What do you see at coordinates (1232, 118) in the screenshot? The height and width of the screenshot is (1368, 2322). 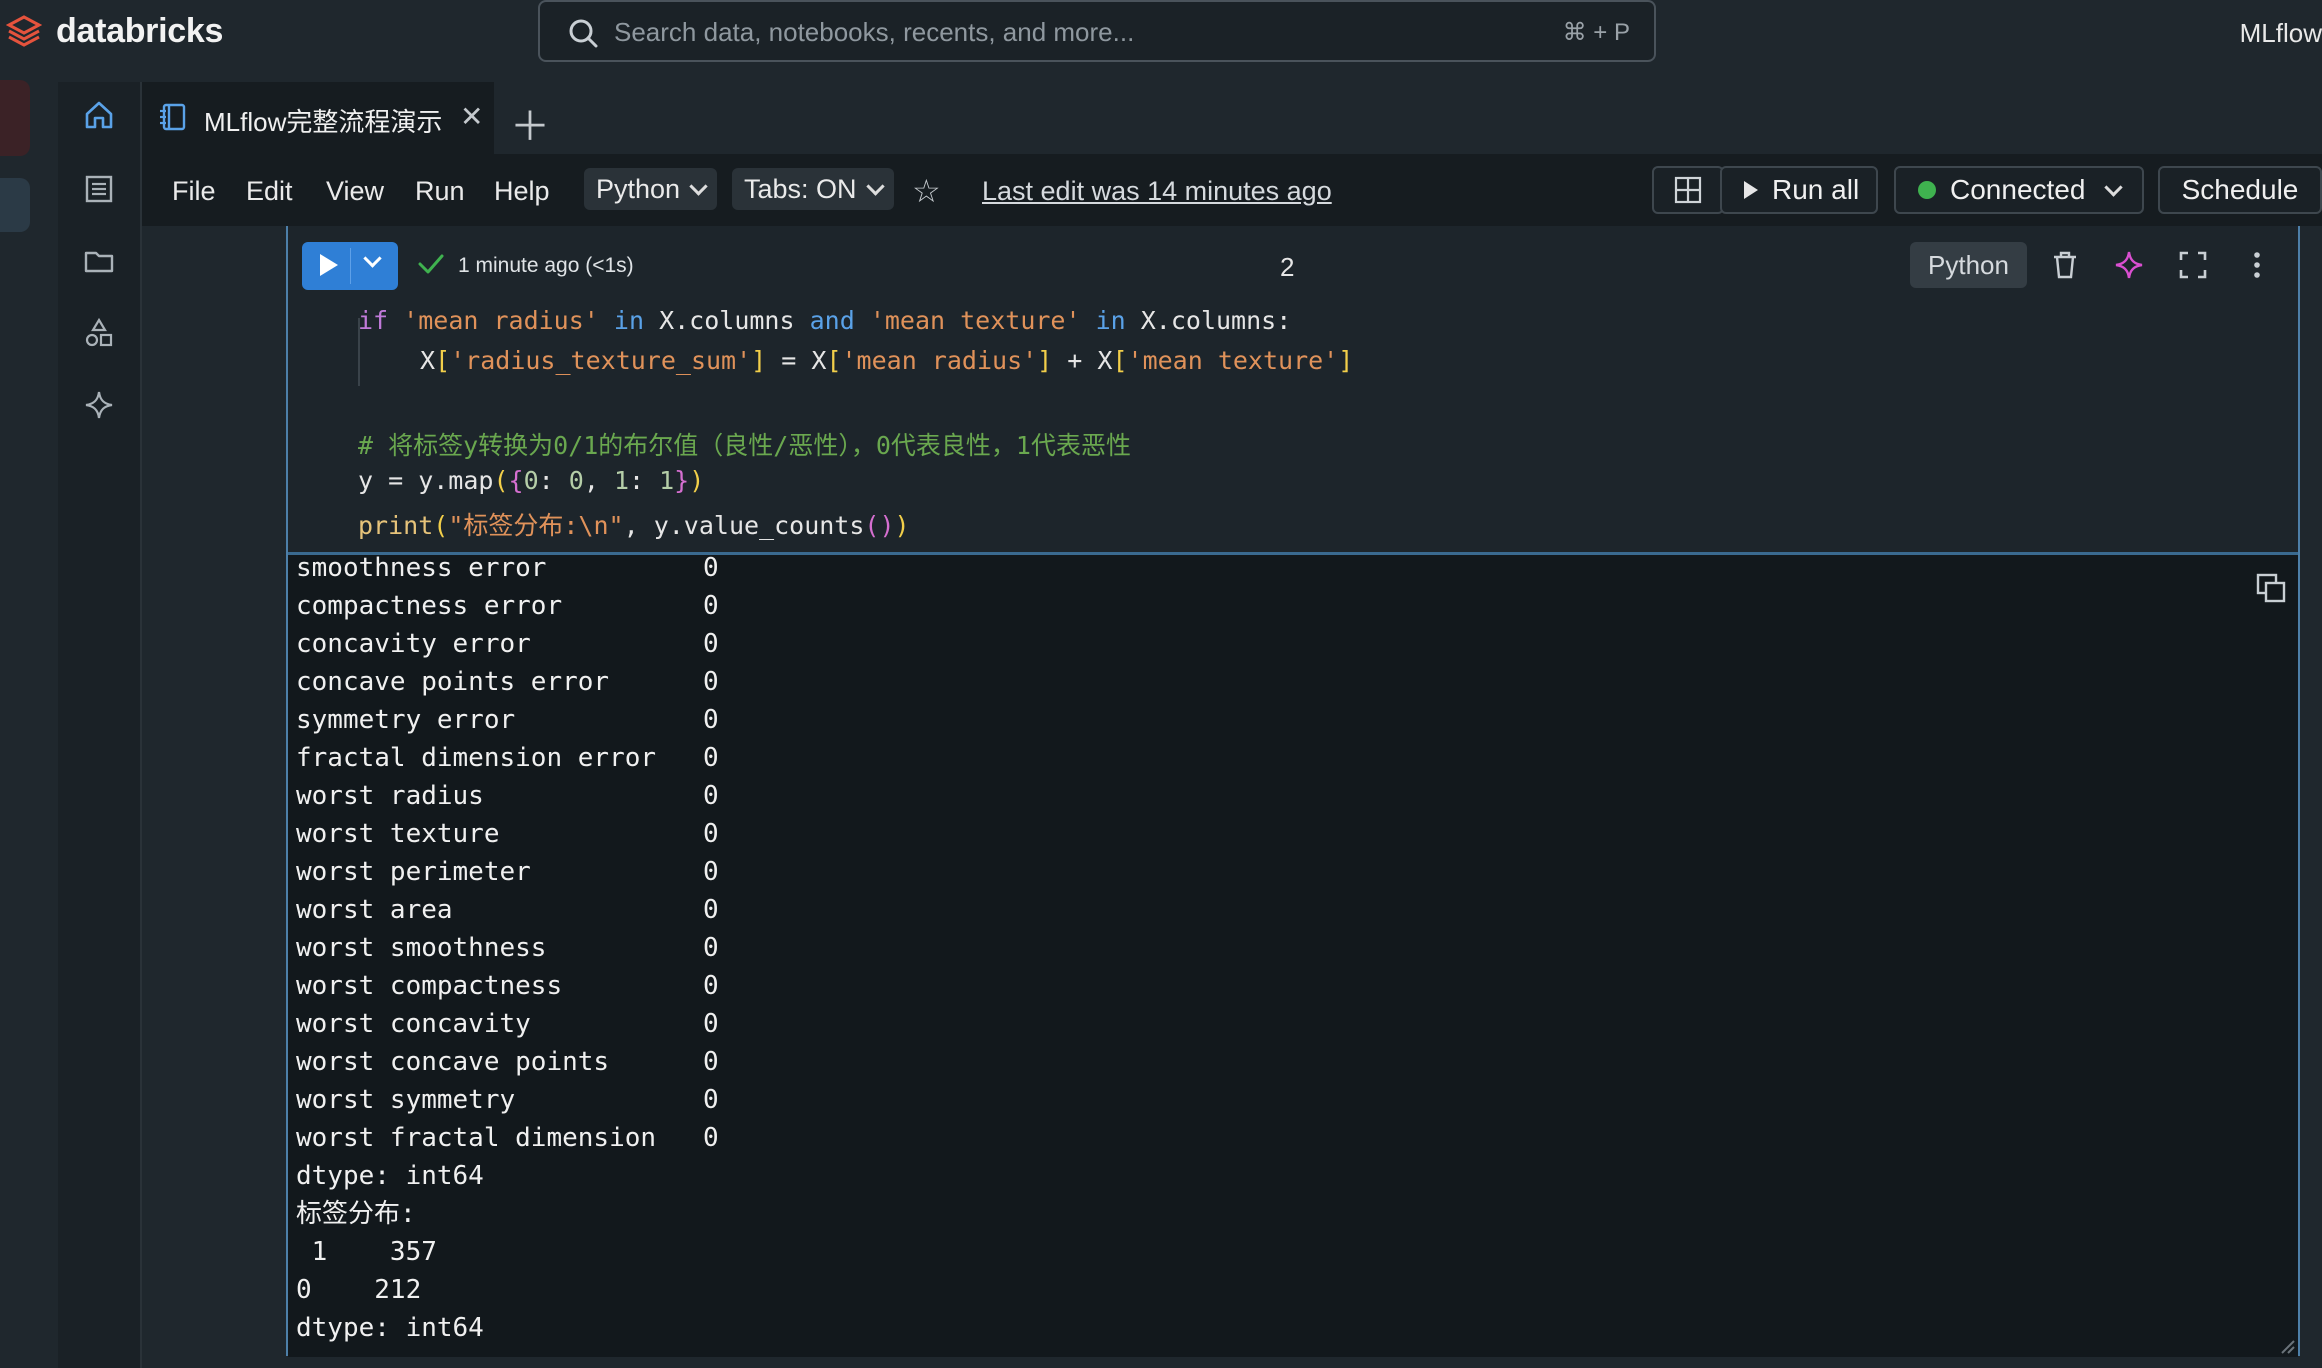 I see `notebook-tab-strip: MLflow完整流程演示 ✕ ＋` at bounding box center [1232, 118].